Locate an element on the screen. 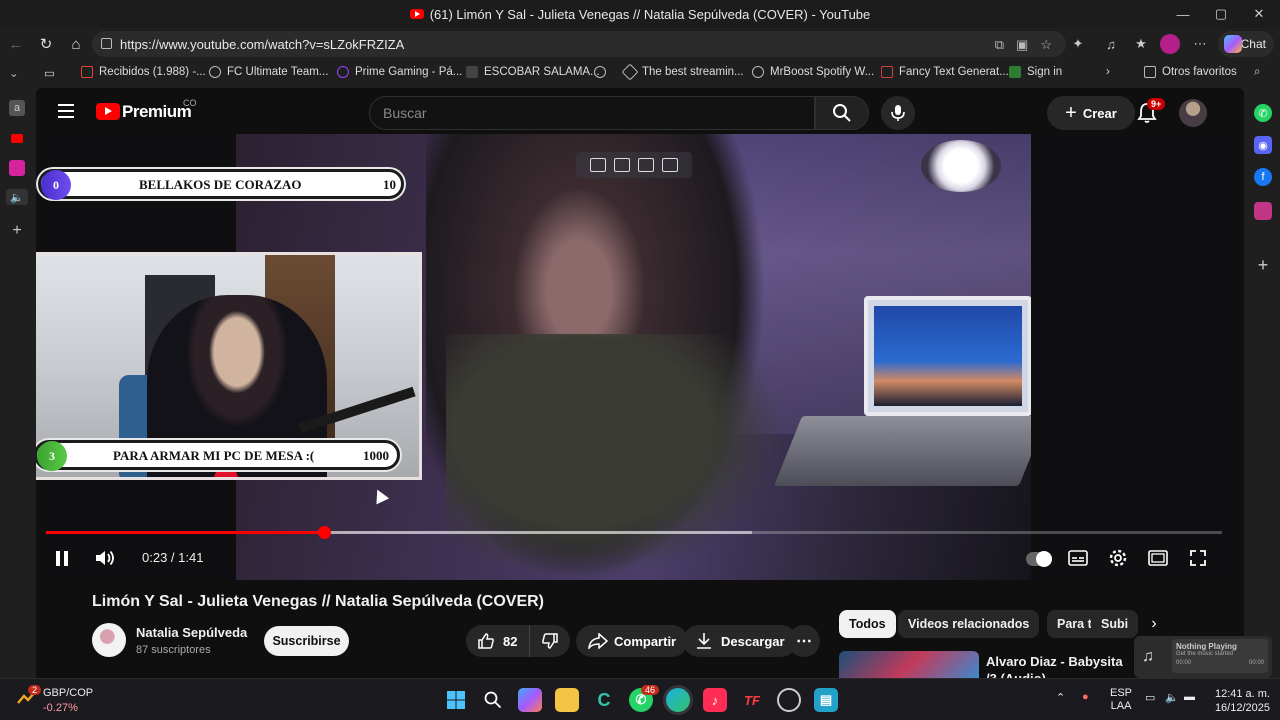 Image resolution: width=1280 pixels, height=720 pixels. scrubber-handle is located at coordinates (324, 532).